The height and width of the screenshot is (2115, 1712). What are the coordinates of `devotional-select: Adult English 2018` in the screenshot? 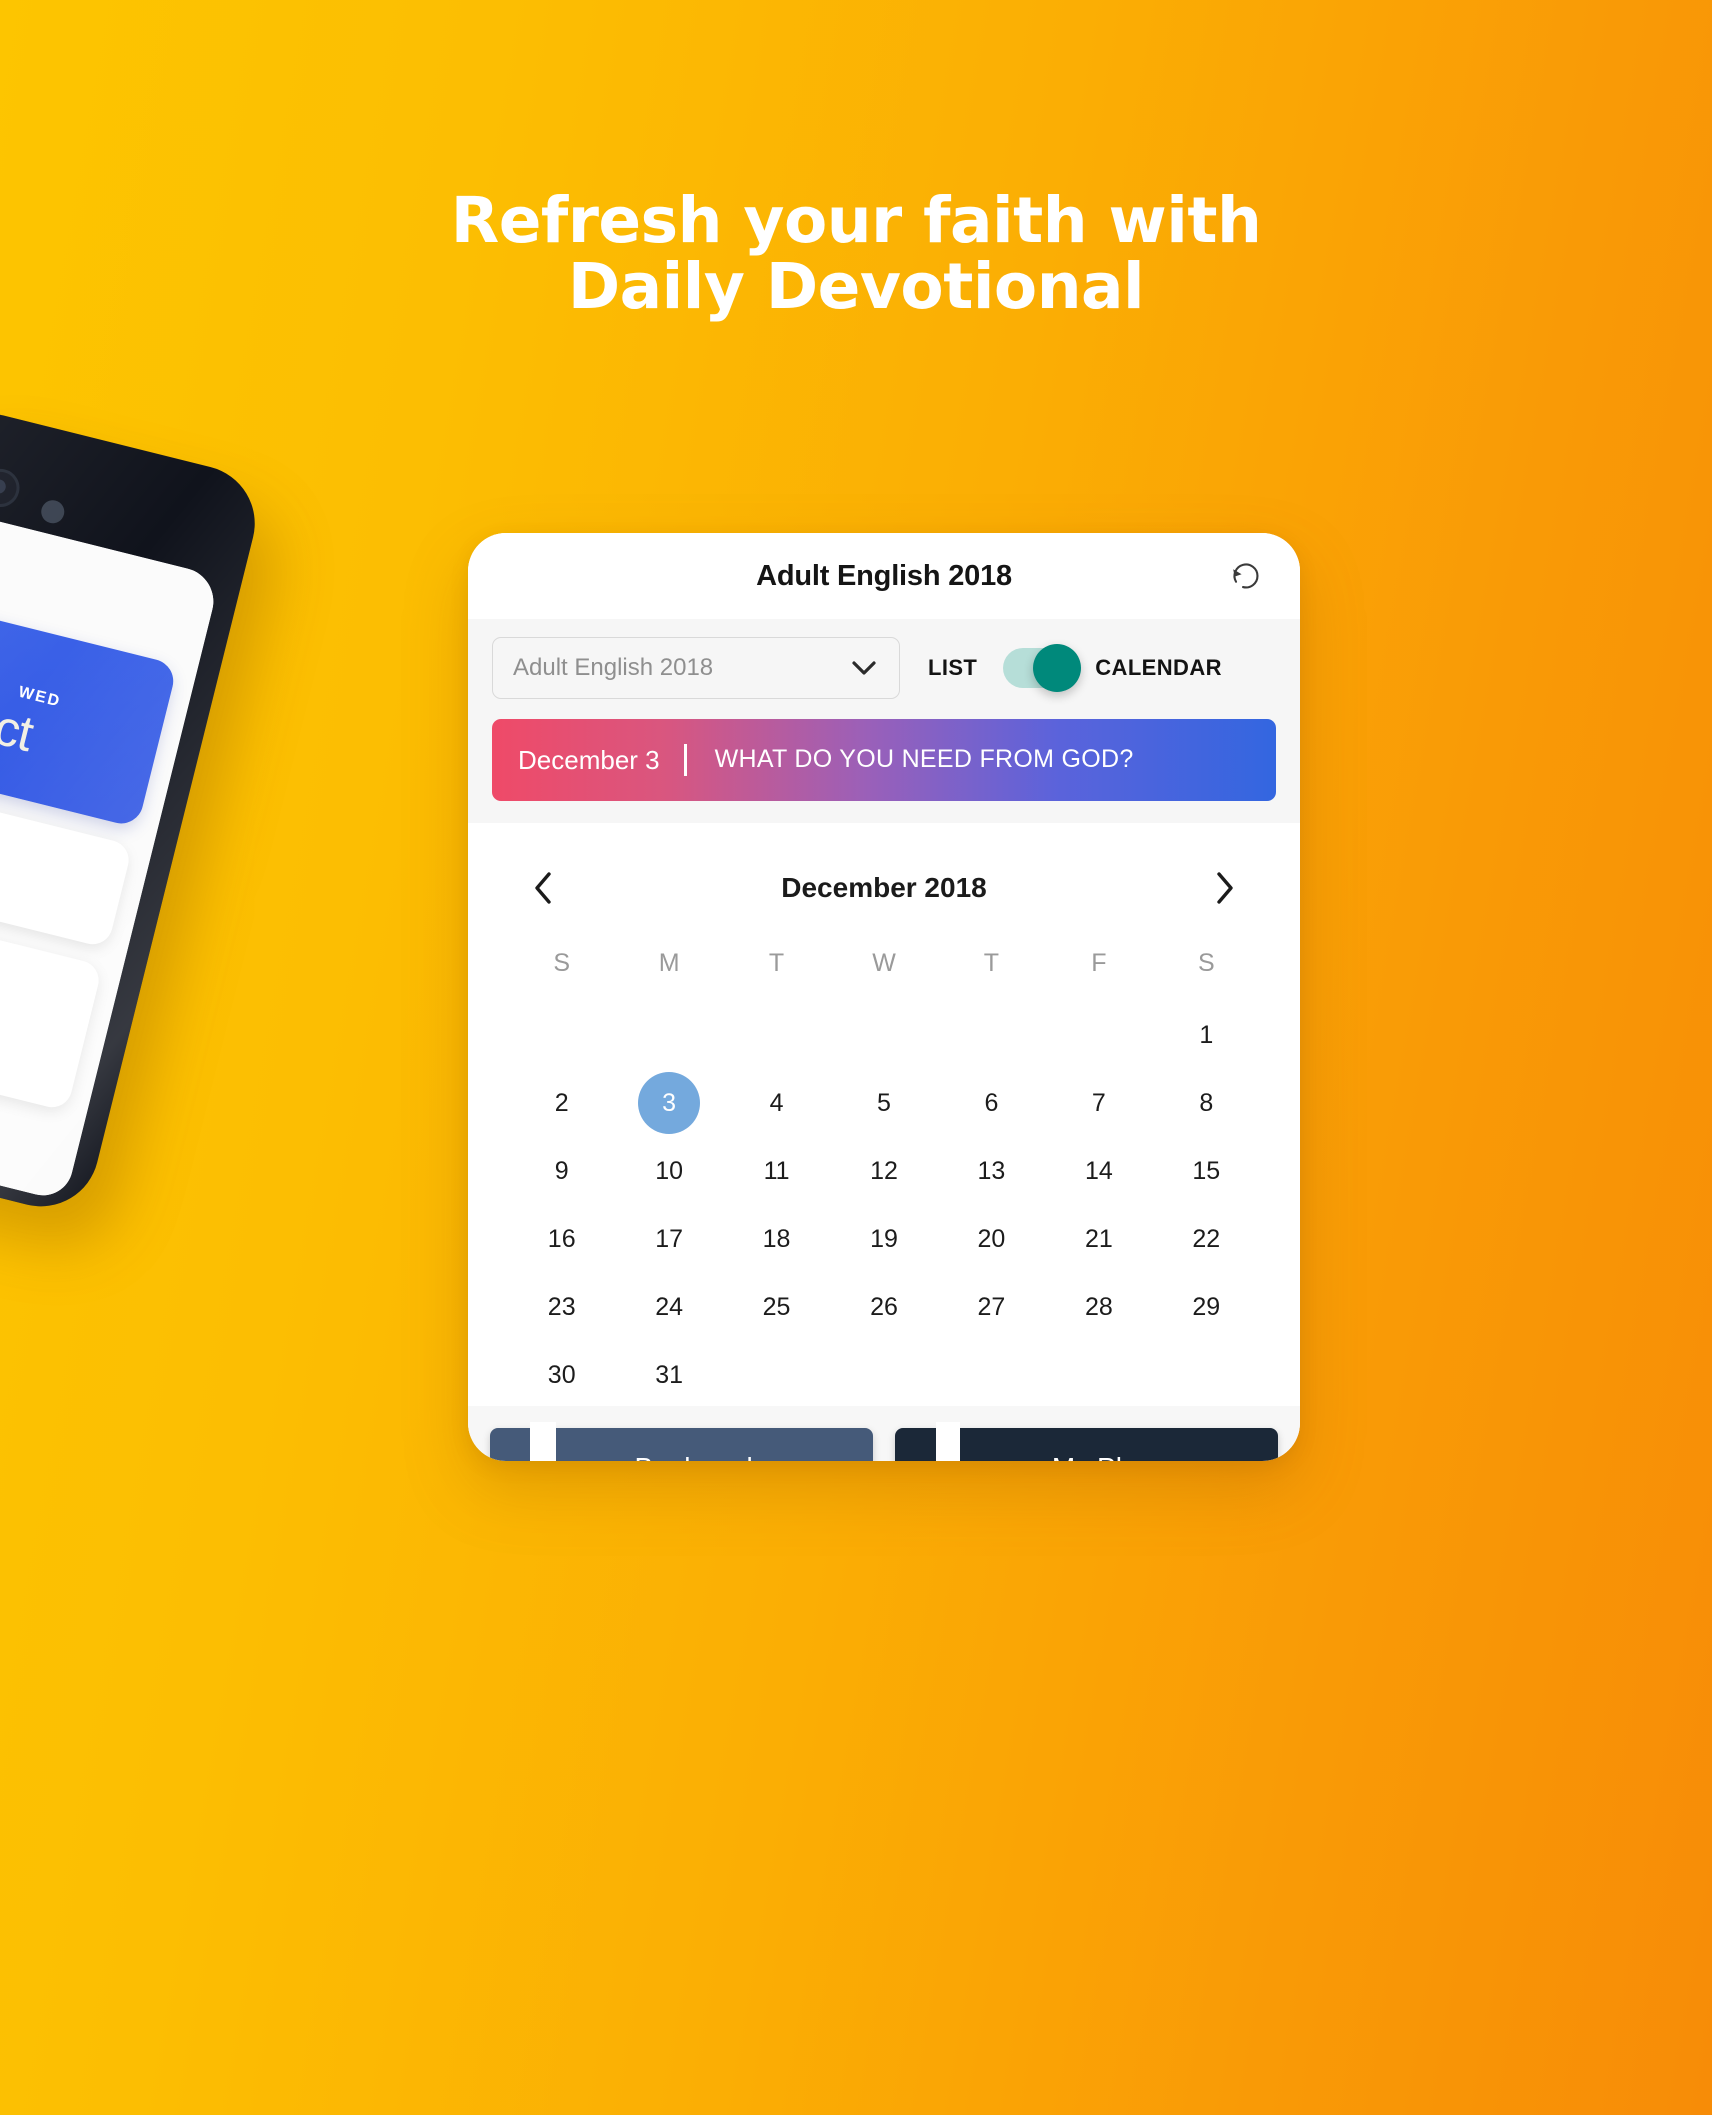 It's located at (696, 668).